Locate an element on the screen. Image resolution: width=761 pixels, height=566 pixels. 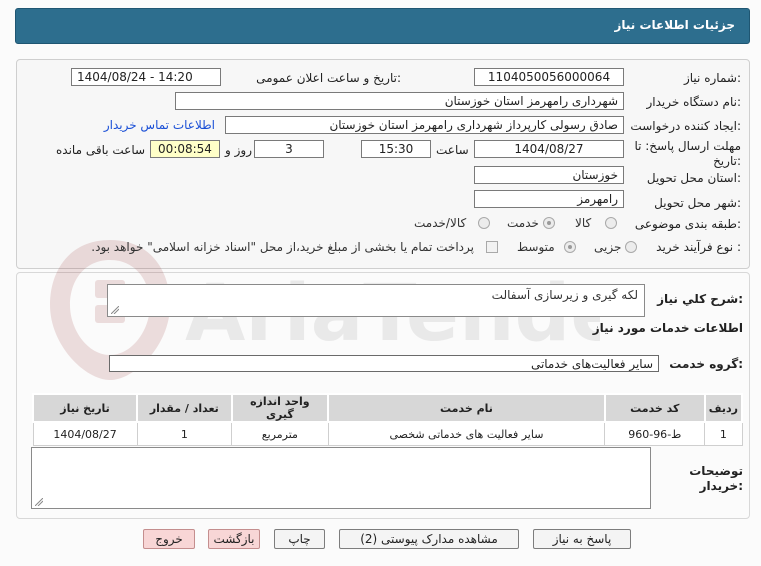
deadline-hour-label: ساعت is located at coordinates (452, 150).